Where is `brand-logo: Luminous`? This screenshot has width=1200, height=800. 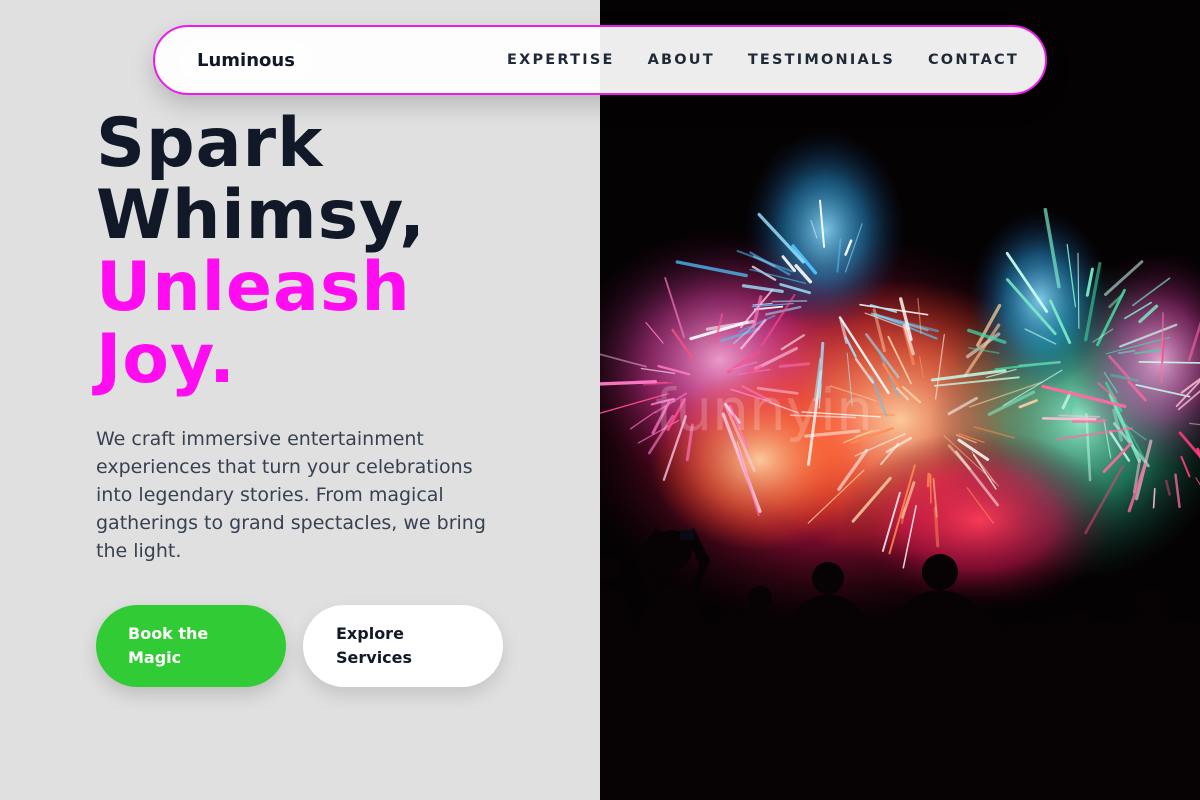 brand-logo: Luminous is located at coordinates (246, 60).